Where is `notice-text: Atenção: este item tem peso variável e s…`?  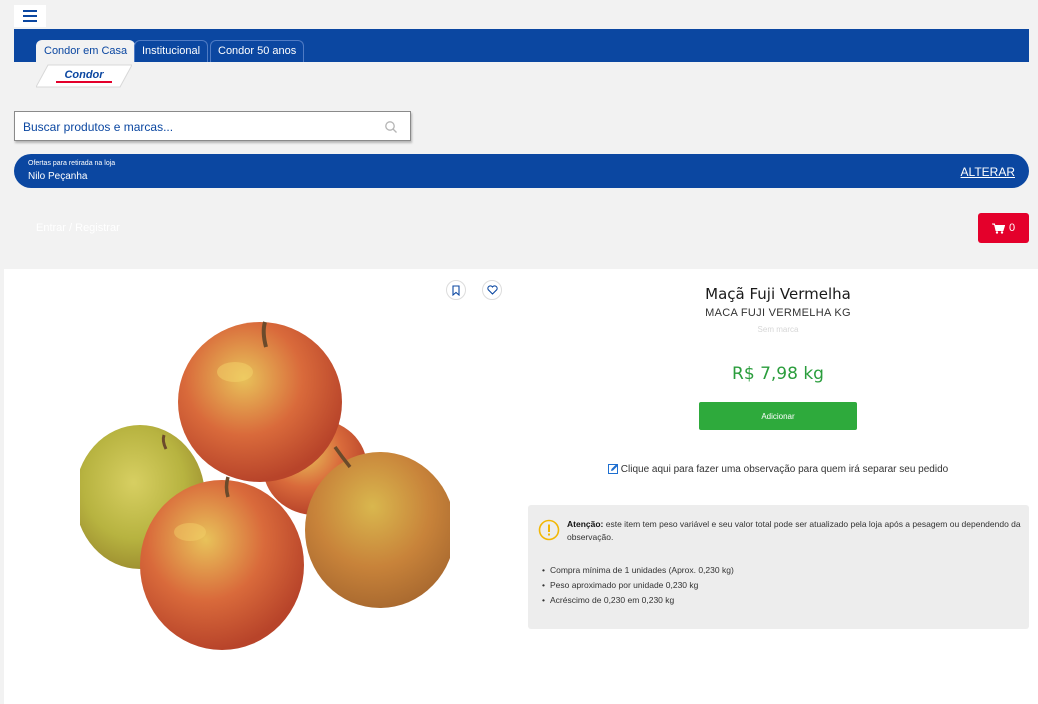
notice-text: Atenção: este item tem peso variável e s… is located at coordinates (794, 531).